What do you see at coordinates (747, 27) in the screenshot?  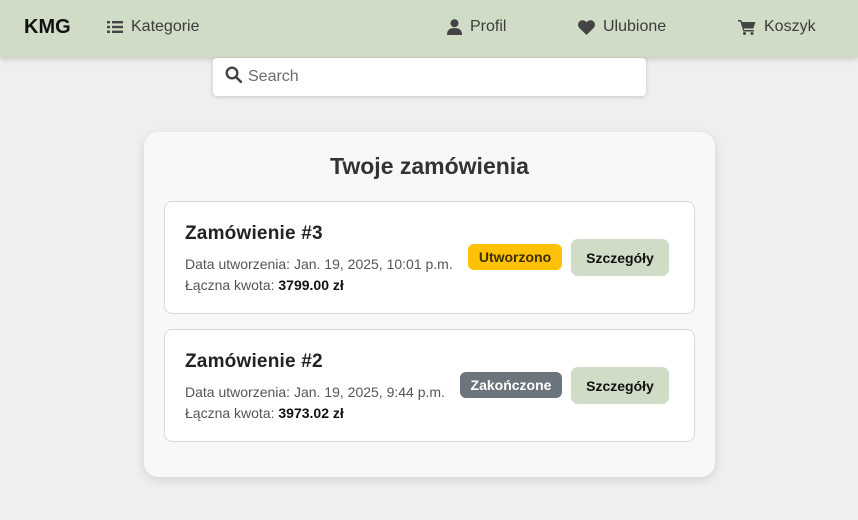 I see `cart-icon` at bounding box center [747, 27].